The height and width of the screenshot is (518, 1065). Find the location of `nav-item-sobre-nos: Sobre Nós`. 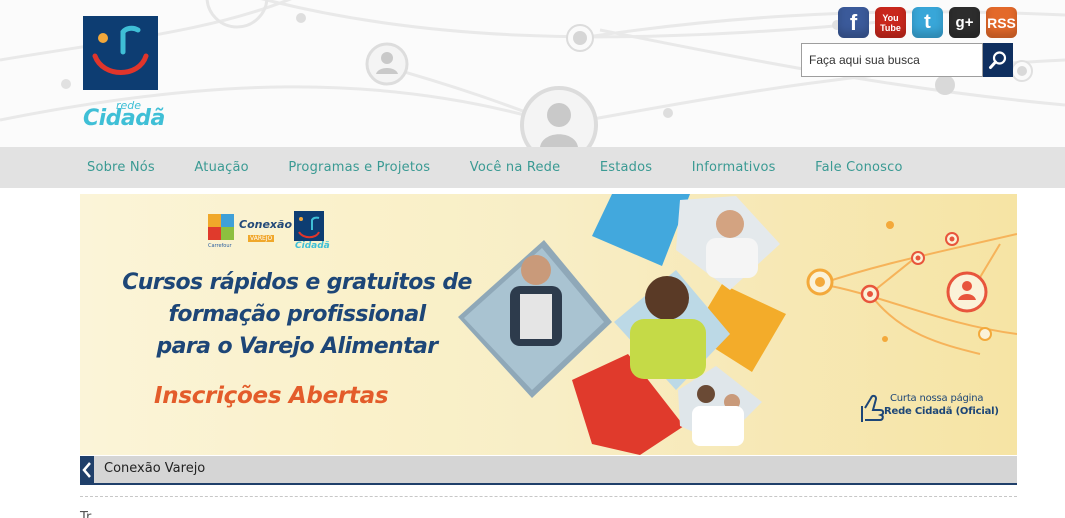

nav-item-sobre-nos: Sobre Nós is located at coordinates (121, 167).